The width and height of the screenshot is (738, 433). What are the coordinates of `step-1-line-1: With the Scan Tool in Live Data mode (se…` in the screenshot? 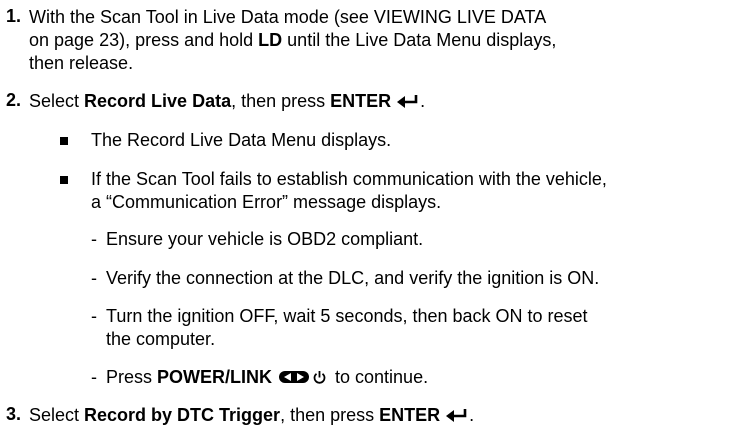 It's located at (288, 17).